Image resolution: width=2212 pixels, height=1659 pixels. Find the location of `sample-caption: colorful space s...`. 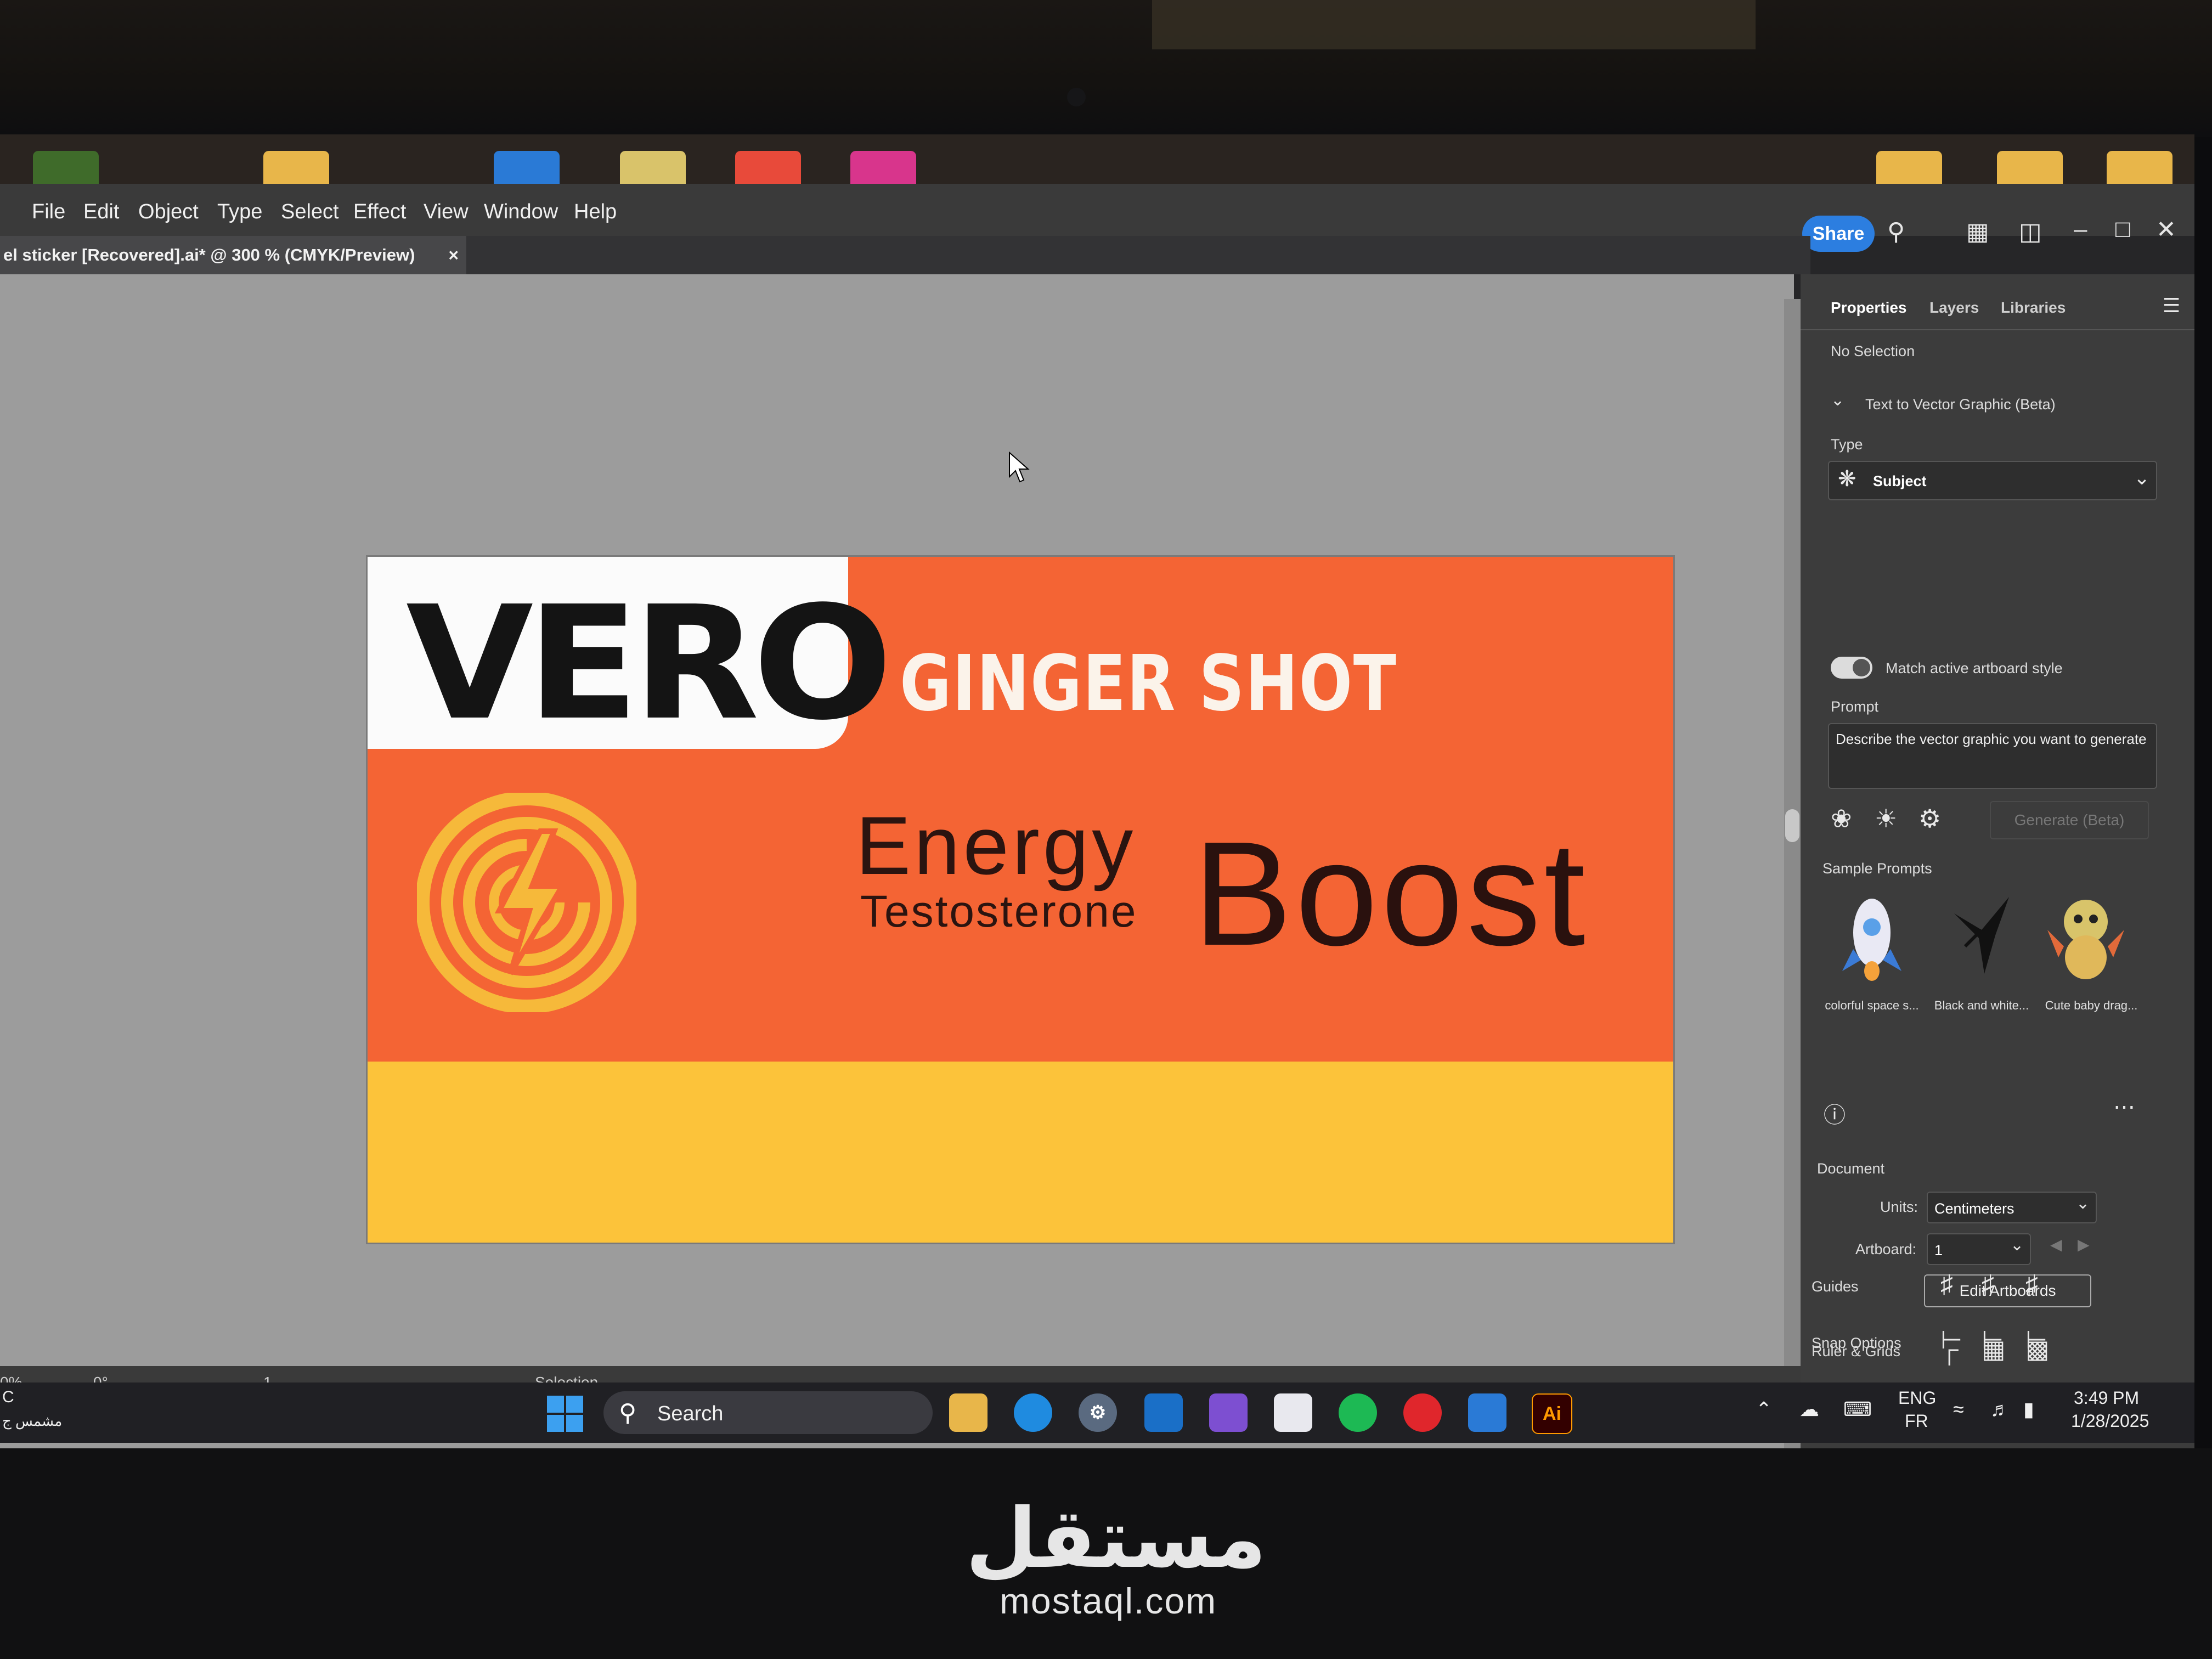

sample-caption: colorful space s... is located at coordinates (1871, 1005).